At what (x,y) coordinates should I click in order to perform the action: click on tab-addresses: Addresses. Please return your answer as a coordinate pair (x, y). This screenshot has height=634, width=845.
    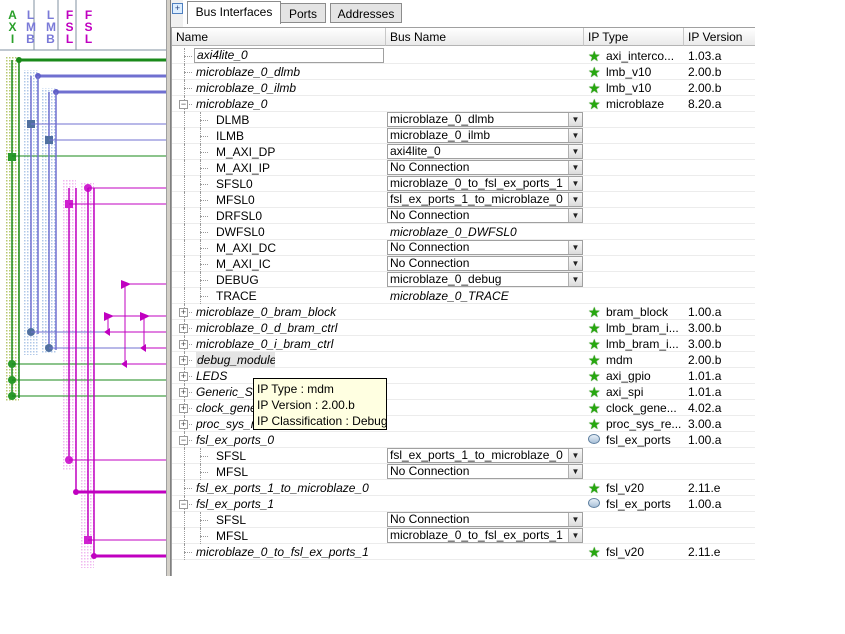
    Looking at the image, I should click on (366, 13).